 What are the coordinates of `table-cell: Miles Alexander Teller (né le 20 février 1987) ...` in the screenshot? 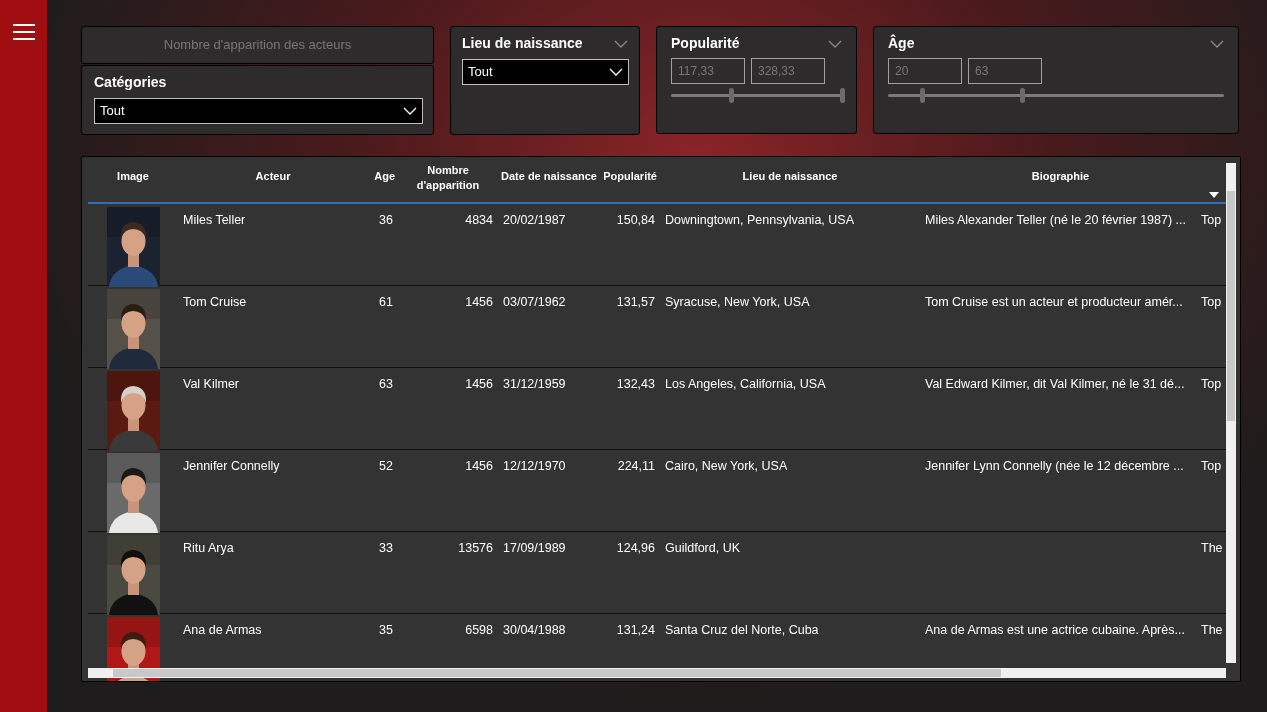 It's located at (1055, 220).